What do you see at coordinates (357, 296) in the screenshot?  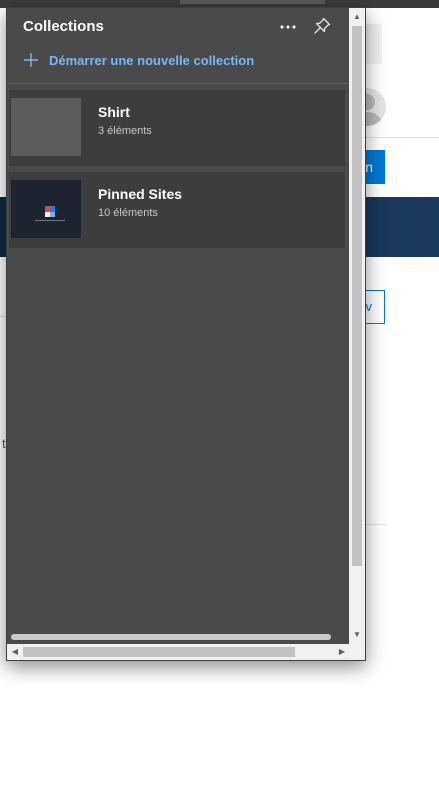 I see `vertical-scroll-thumb` at bounding box center [357, 296].